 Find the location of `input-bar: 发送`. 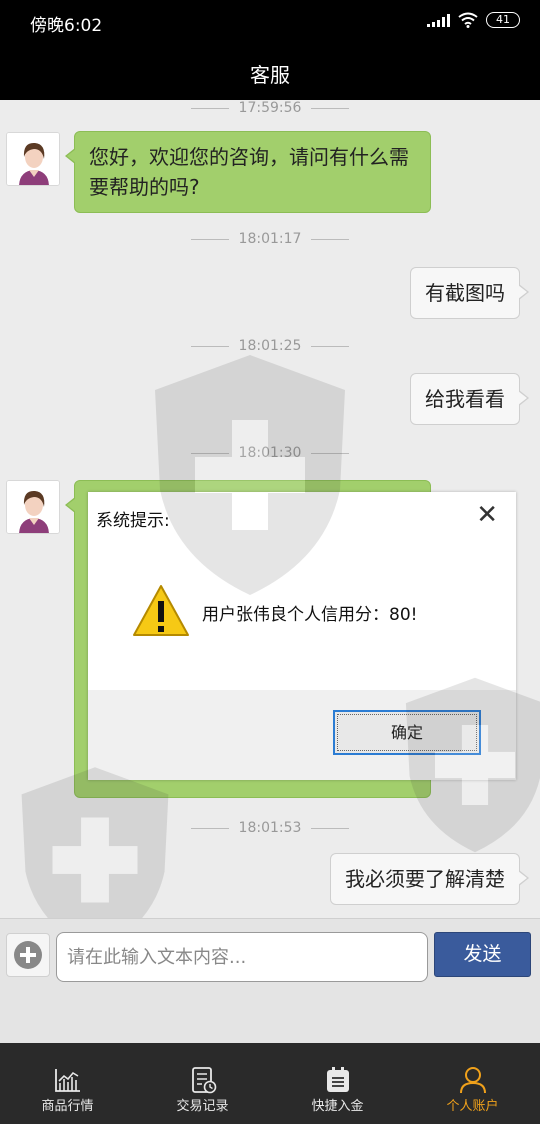

input-bar: 发送 is located at coordinates (270, 980).